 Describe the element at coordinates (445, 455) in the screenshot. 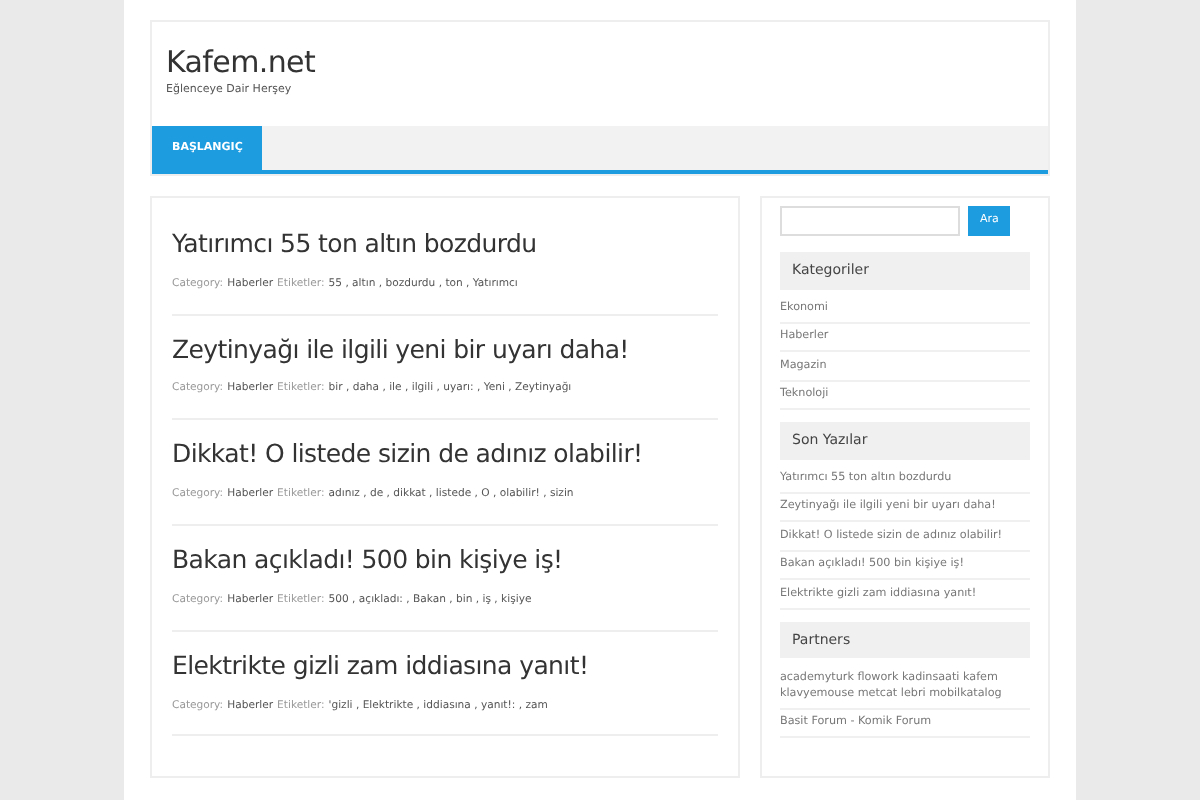

I see `post-title: Dikkat! O listede sizin de adınız olabilir!` at that location.